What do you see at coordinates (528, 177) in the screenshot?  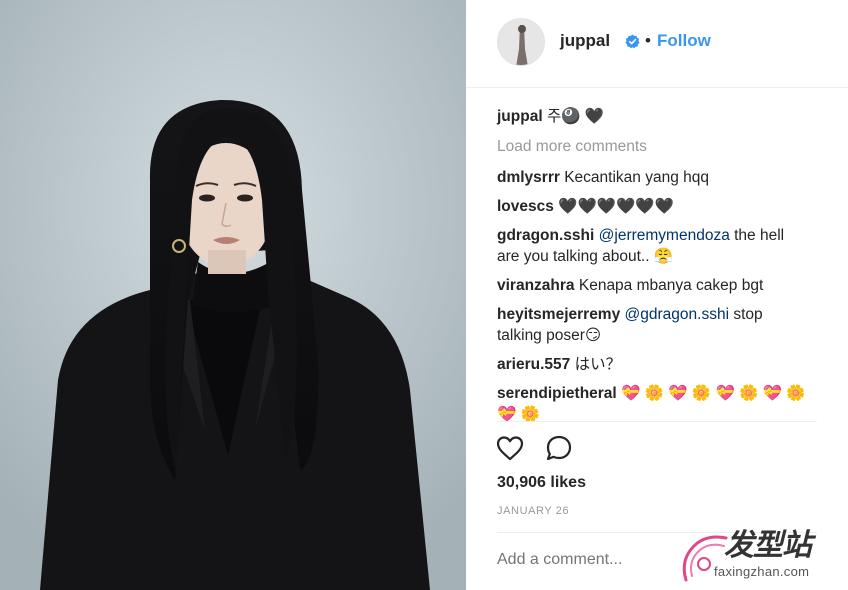 I see `comment-username: dmlysrrr` at bounding box center [528, 177].